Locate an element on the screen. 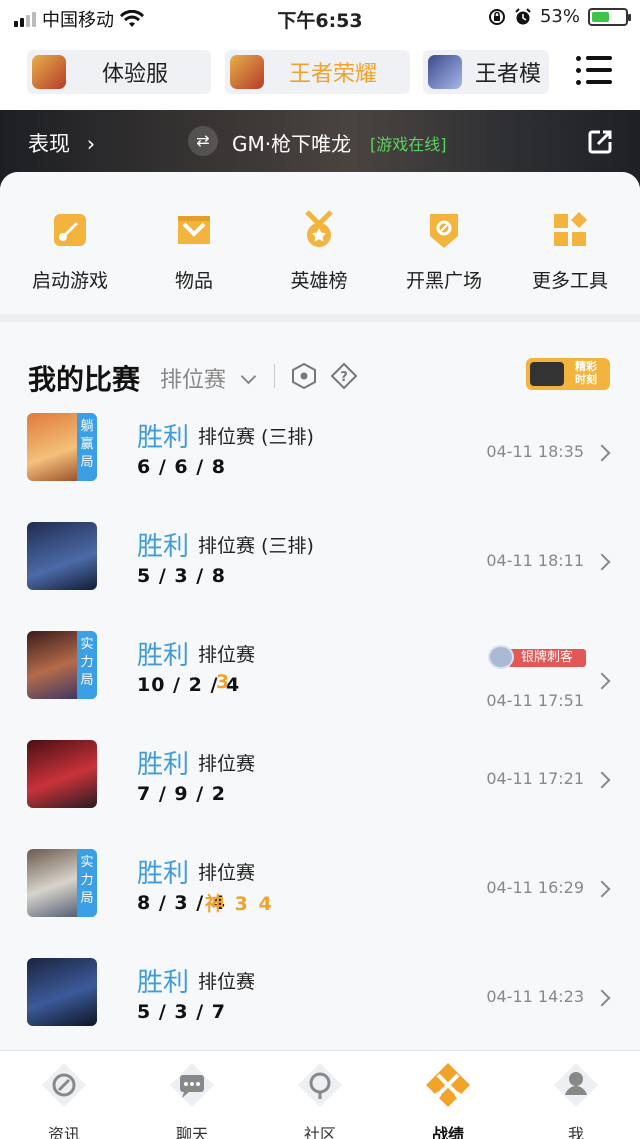 The image size is (640, 1139). match-row: 实力局胜利 排位赛 8 / 3 / 4神 3 4 04-11 16:29 is located at coordinates (320, 903).